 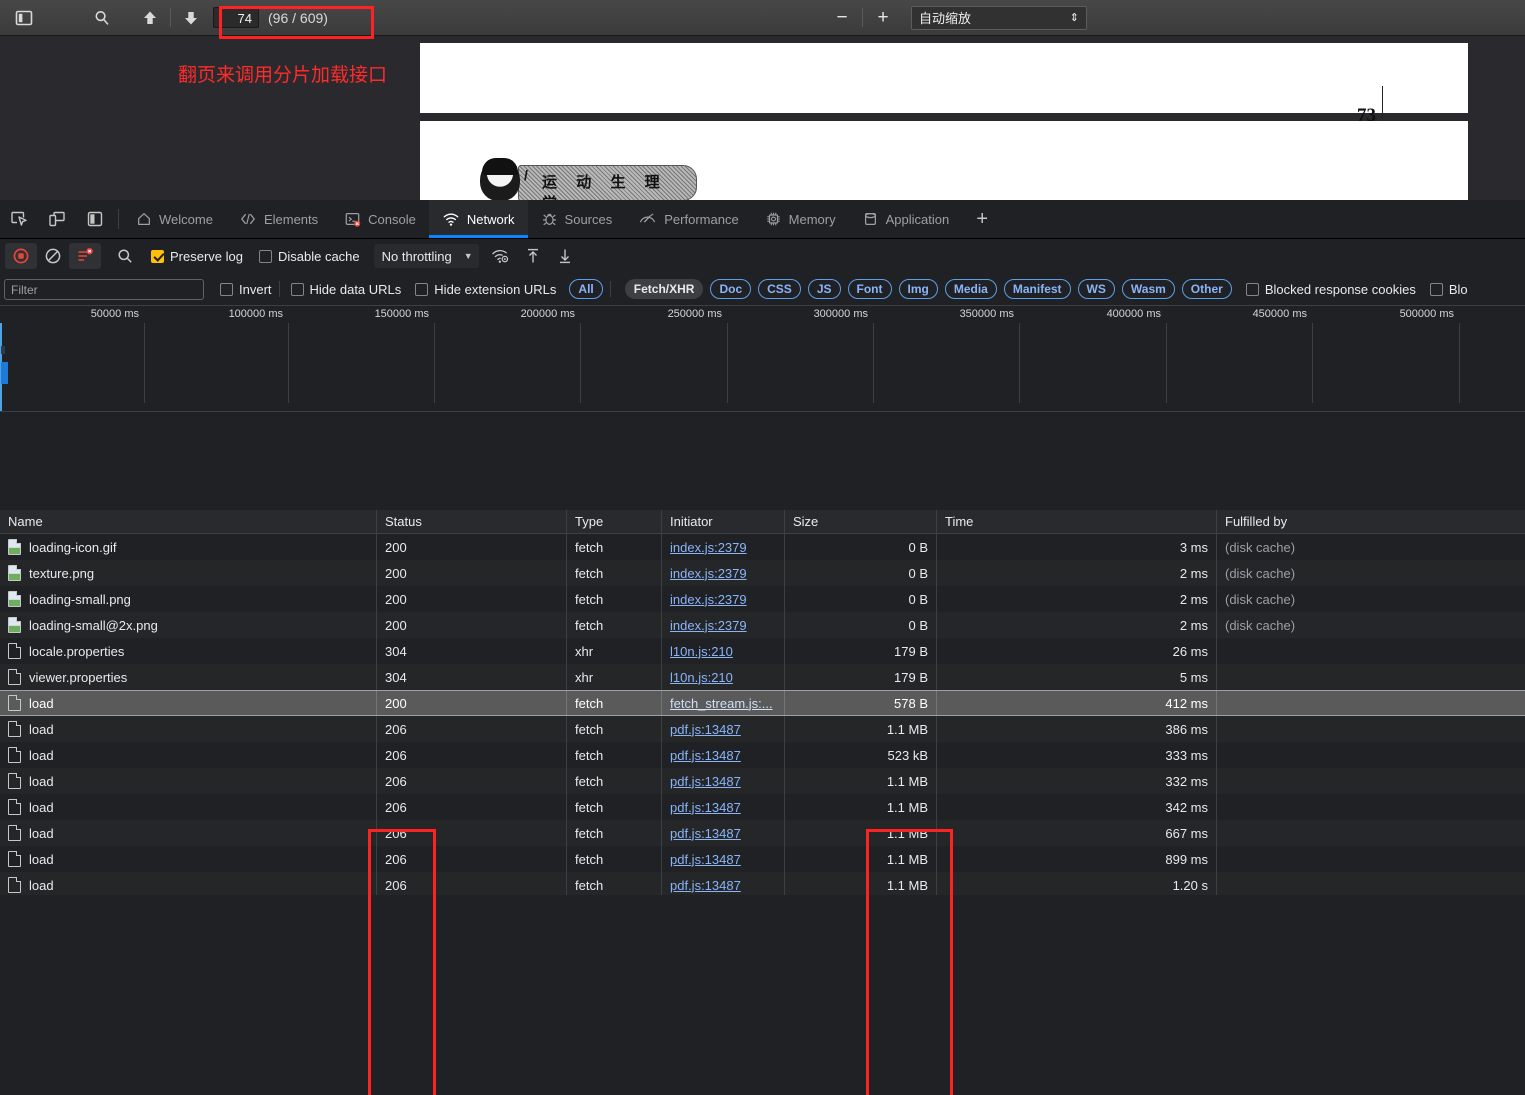 What do you see at coordinates (95, 219) in the screenshot?
I see `dock-side-icon` at bounding box center [95, 219].